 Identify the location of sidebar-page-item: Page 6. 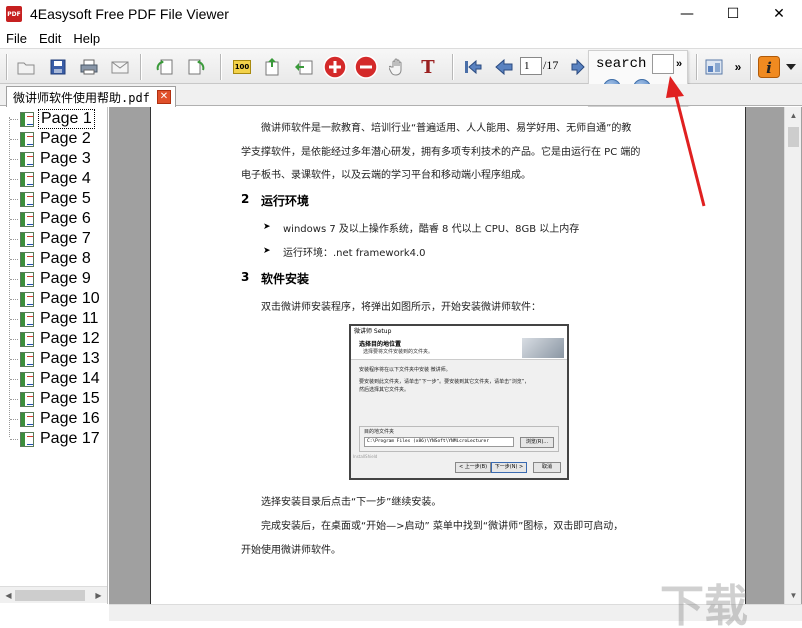
(51, 219).